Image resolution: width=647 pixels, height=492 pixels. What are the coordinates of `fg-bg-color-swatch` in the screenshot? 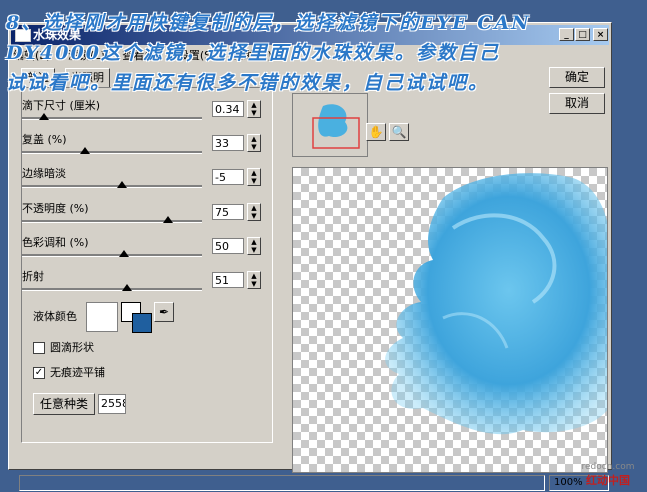 It's located at (136, 317).